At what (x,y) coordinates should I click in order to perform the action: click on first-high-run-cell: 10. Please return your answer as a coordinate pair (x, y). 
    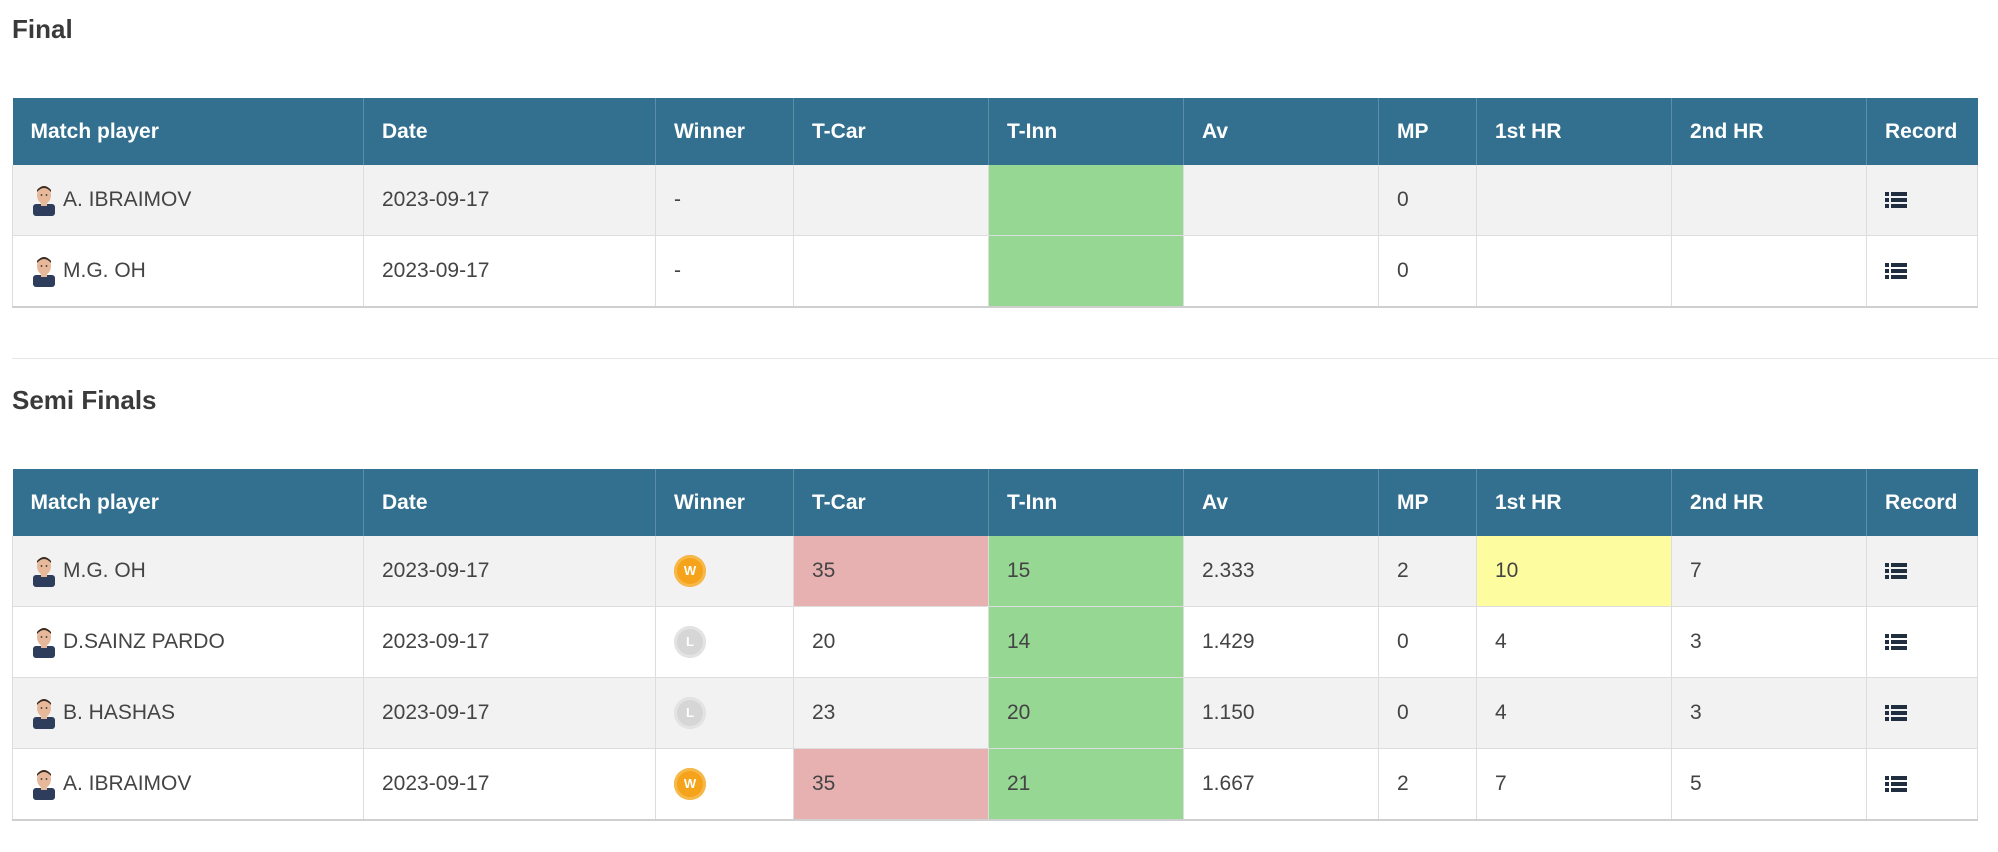
    Looking at the image, I should click on (1574, 571).